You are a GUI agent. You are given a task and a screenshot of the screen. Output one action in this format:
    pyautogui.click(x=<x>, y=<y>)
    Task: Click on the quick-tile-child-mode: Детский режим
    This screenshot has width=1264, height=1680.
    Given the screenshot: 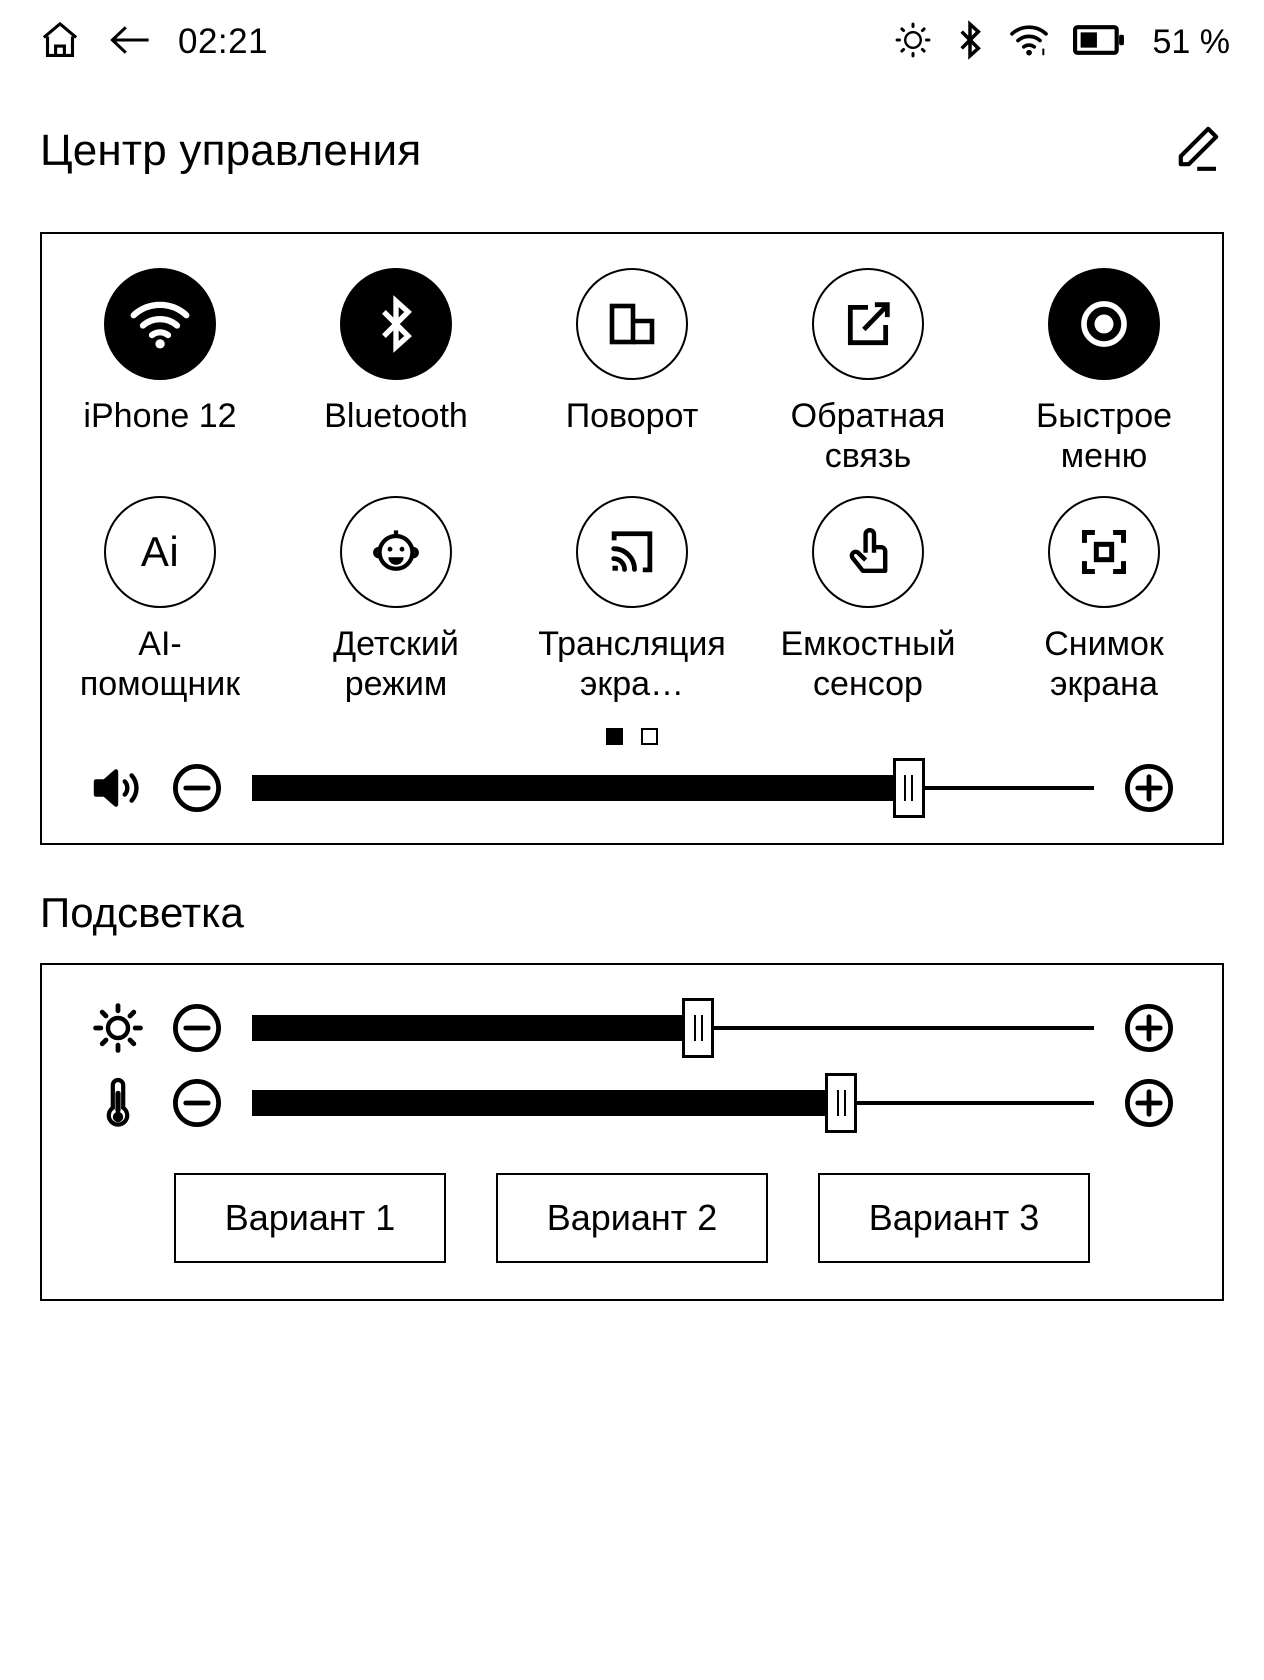 What is the action you would take?
    pyautogui.click(x=396, y=599)
    